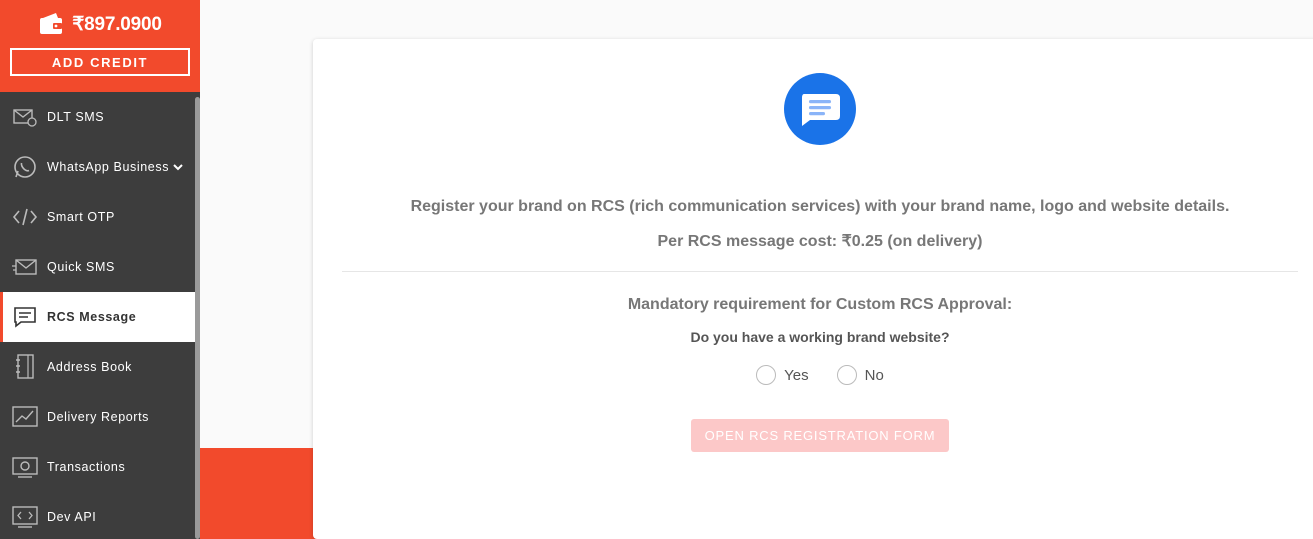 The width and height of the screenshot is (1313, 539). I want to click on mail-settings-icon, so click(25, 117).